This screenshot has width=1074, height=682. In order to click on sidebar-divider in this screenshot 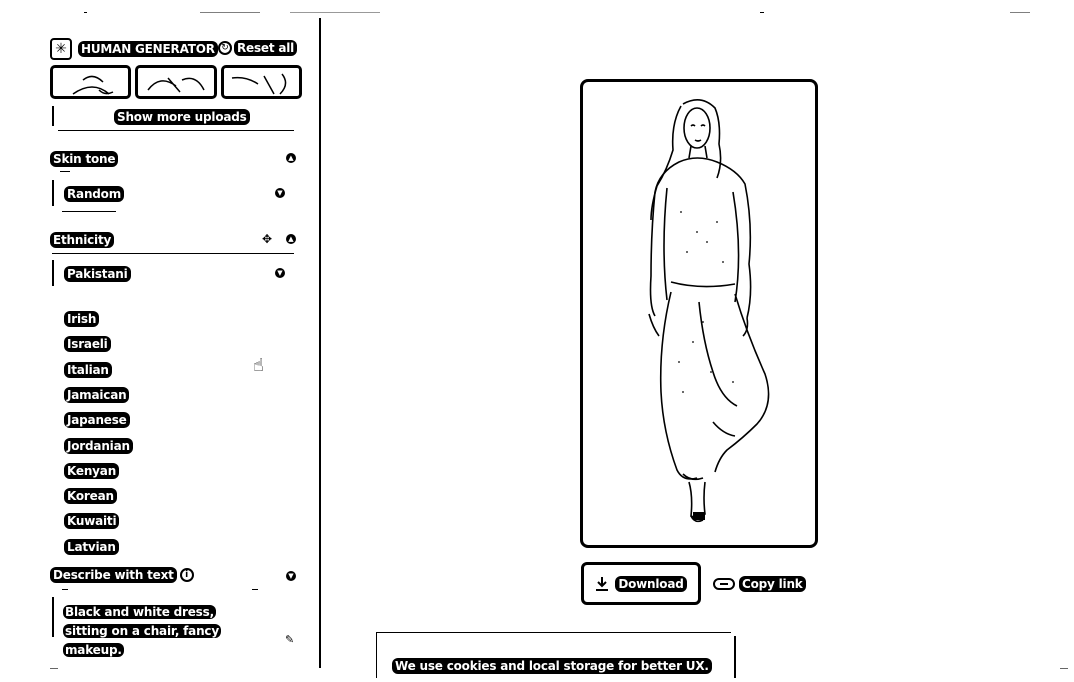, I will do `click(320, 343)`.